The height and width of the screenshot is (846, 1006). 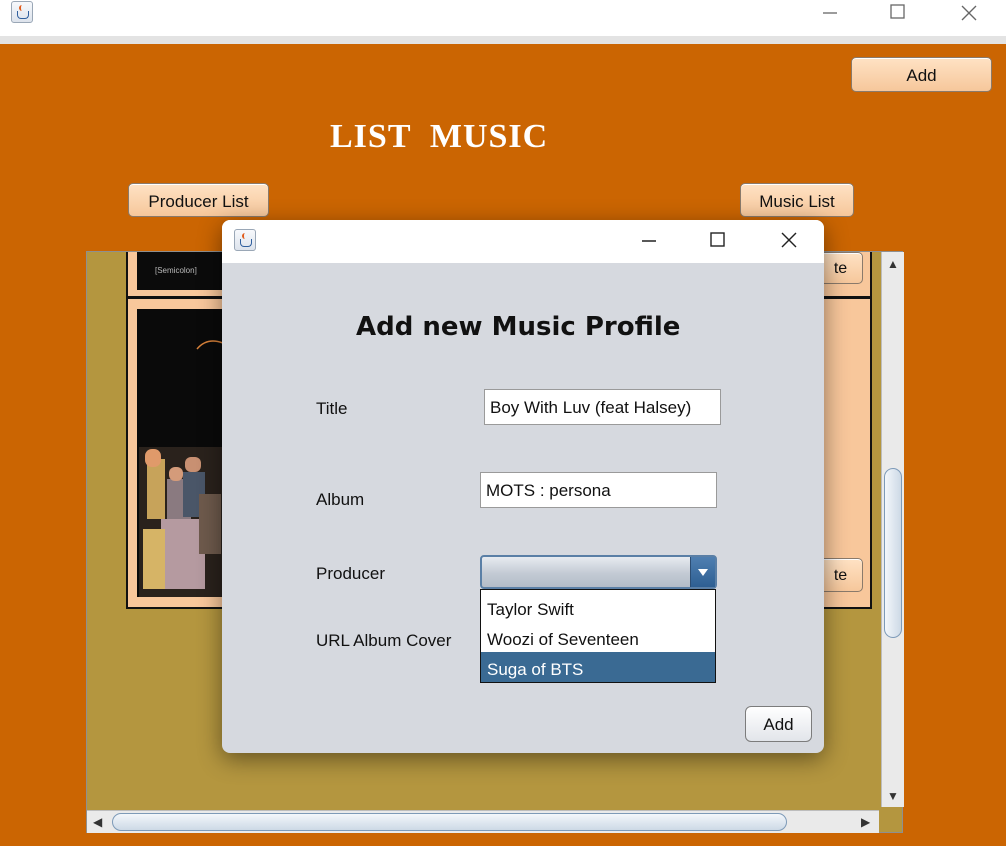 I want to click on album-label: Album, so click(x=340, y=499).